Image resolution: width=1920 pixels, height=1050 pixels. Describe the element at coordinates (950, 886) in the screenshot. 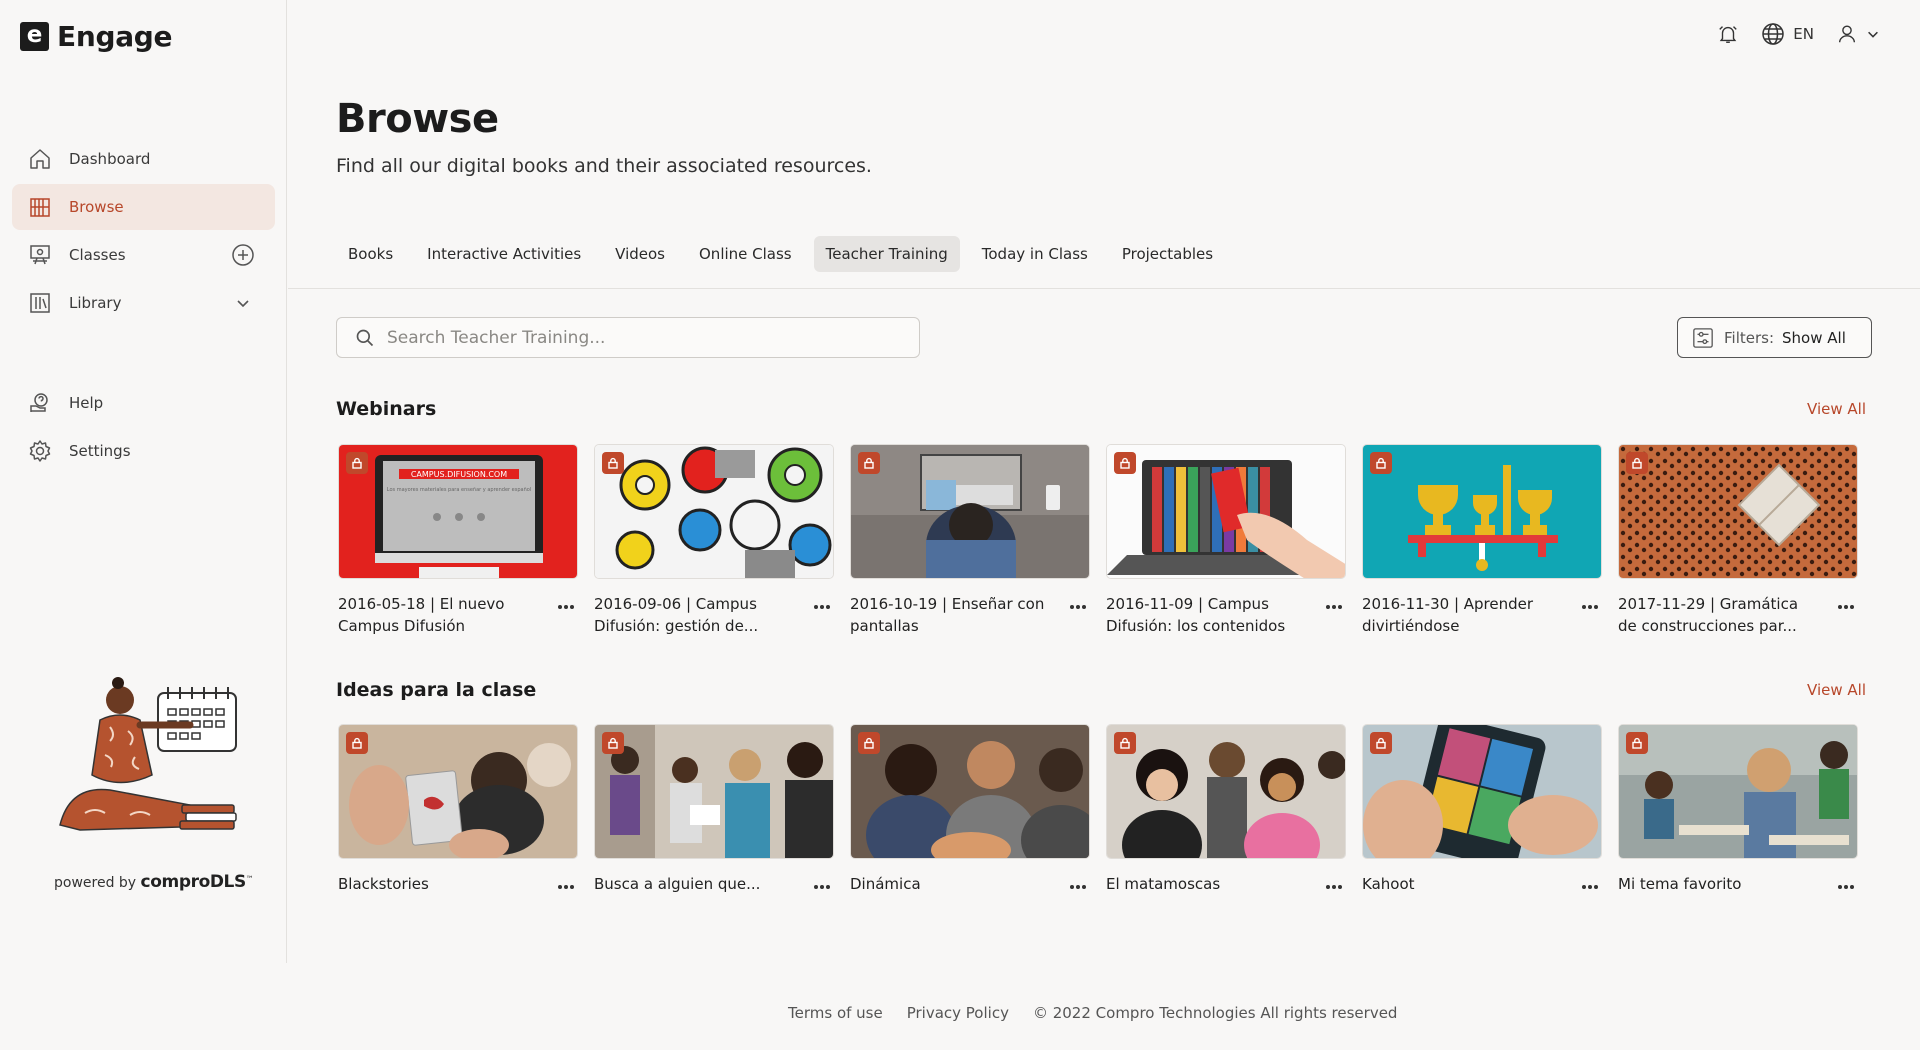

I see `card-title: Dinámica` at that location.